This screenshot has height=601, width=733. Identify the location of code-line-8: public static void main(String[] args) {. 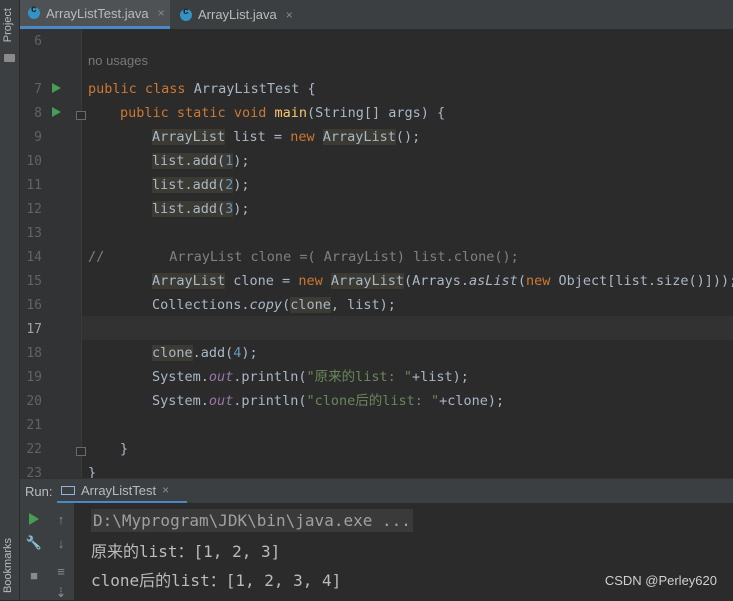
(282, 113).